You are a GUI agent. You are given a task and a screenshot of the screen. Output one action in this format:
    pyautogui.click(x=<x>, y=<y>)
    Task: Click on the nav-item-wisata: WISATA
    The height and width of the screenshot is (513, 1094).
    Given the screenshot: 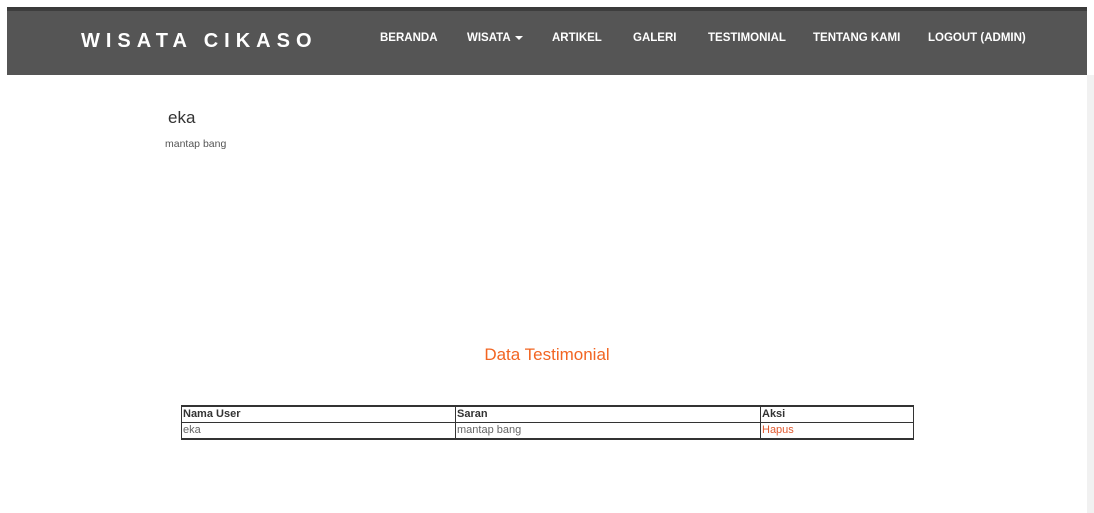 What is the action you would take?
    pyautogui.click(x=495, y=38)
    